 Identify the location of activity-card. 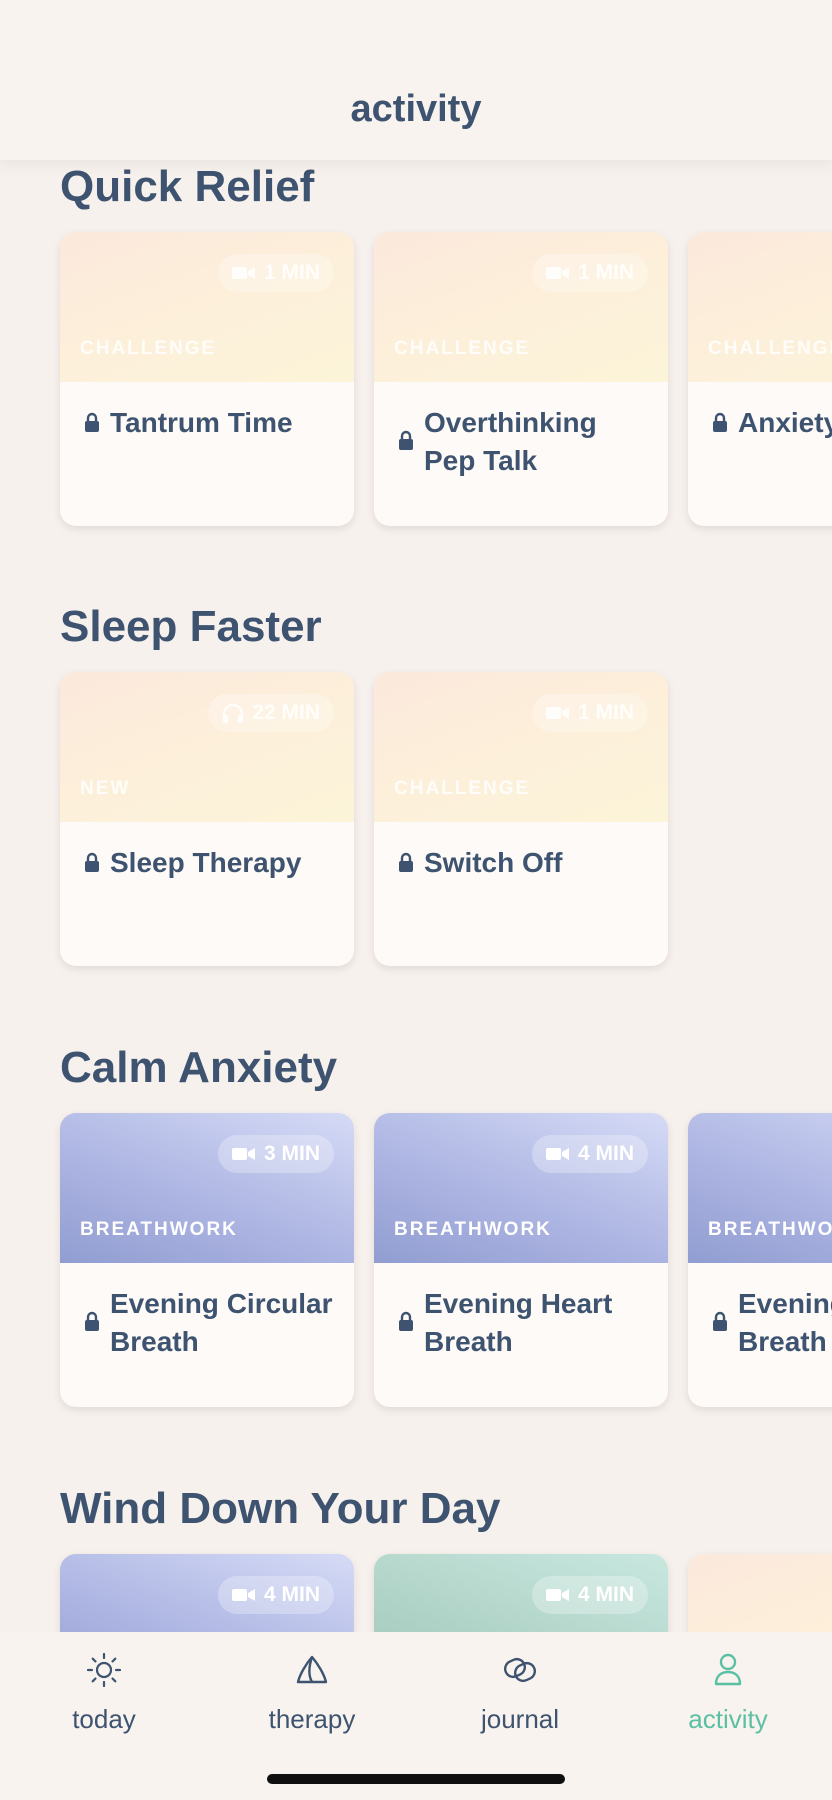
(760, 1593).